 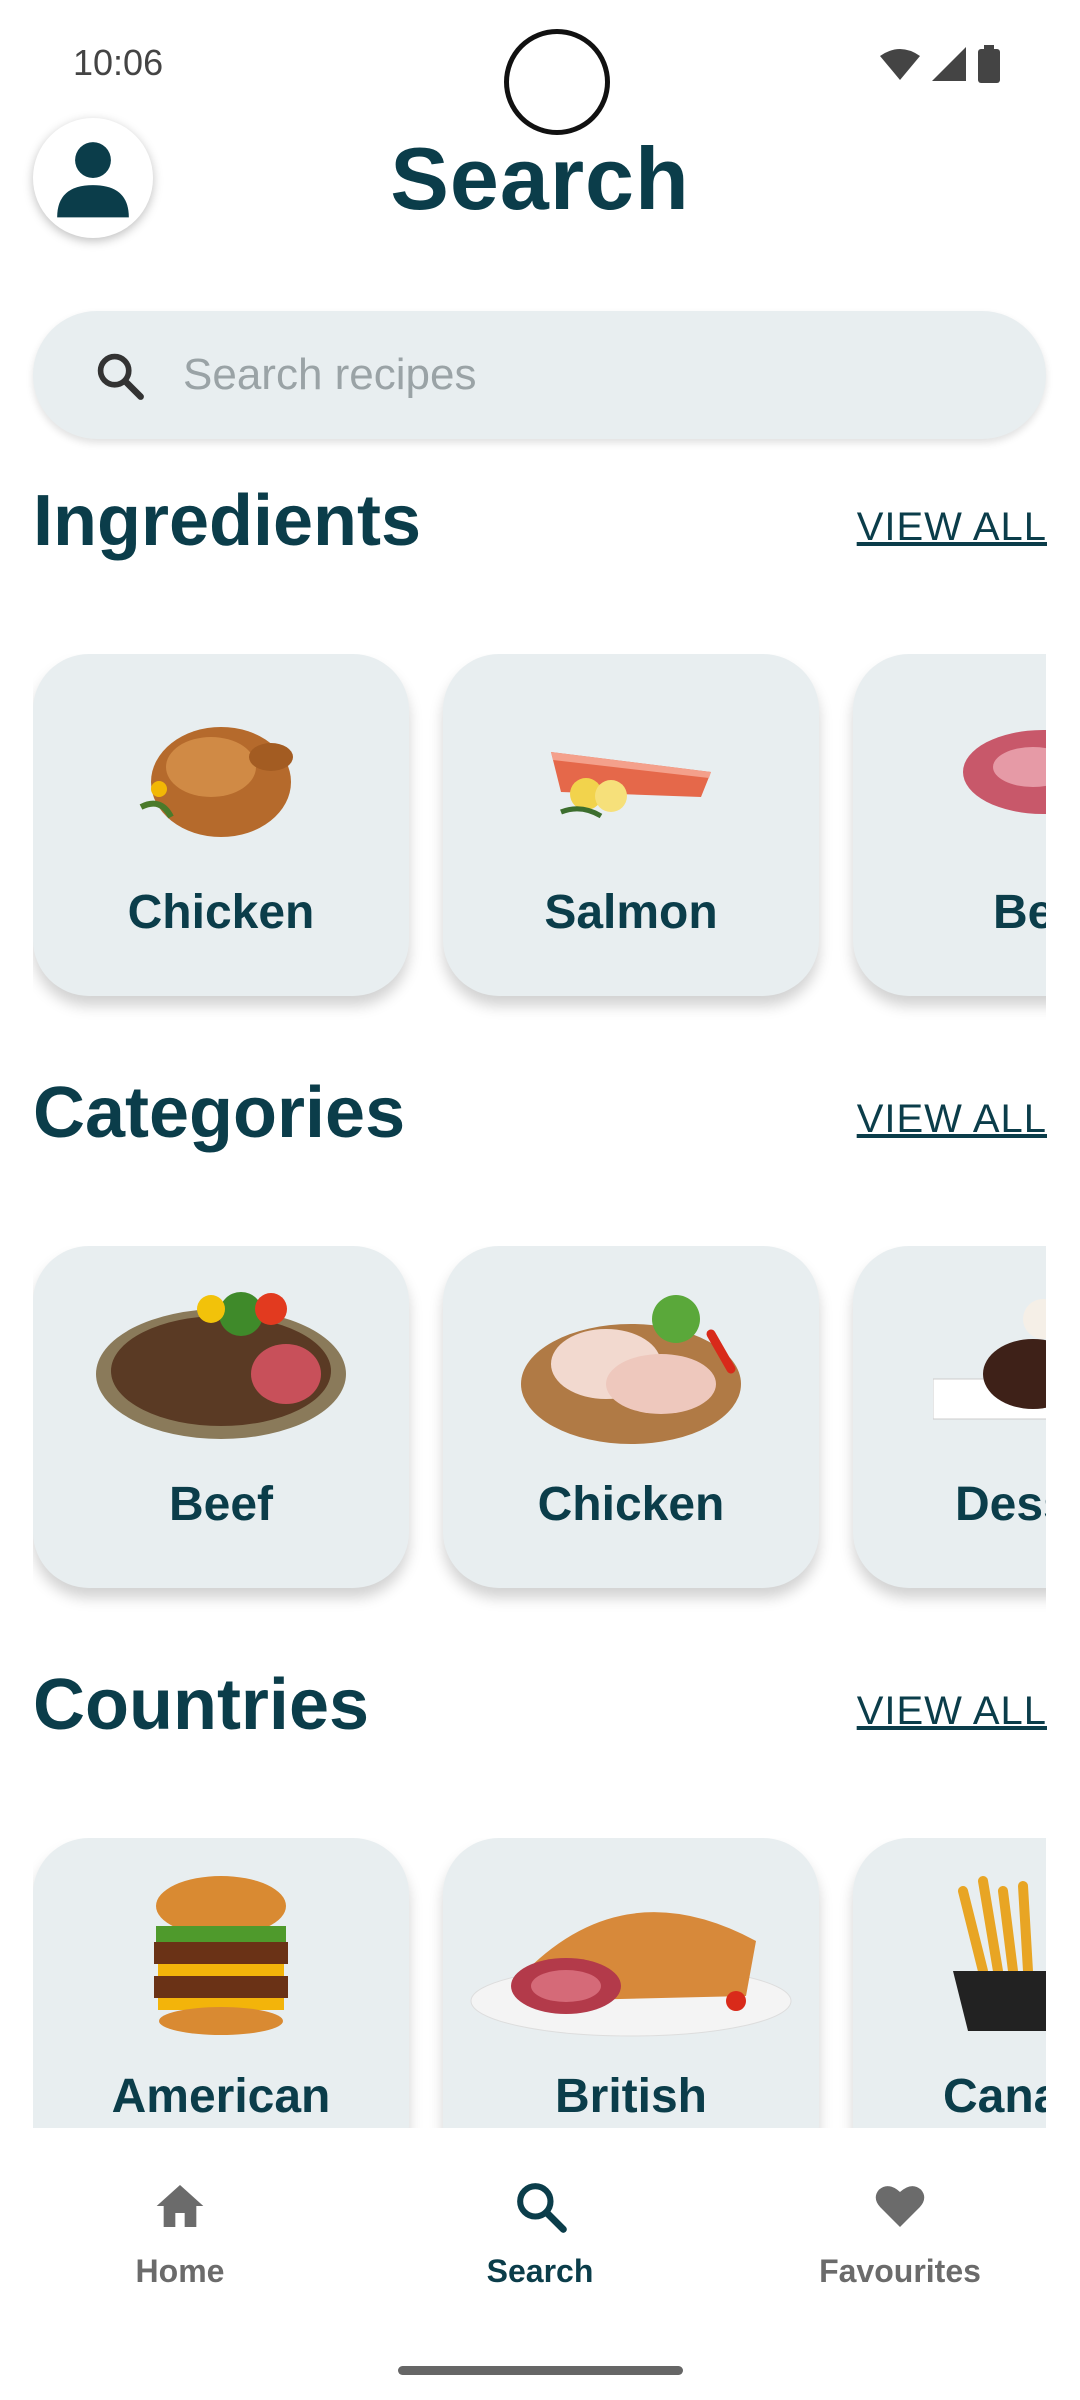 I want to click on ingredient-card-chicken: Chicken, so click(x=221, y=825).